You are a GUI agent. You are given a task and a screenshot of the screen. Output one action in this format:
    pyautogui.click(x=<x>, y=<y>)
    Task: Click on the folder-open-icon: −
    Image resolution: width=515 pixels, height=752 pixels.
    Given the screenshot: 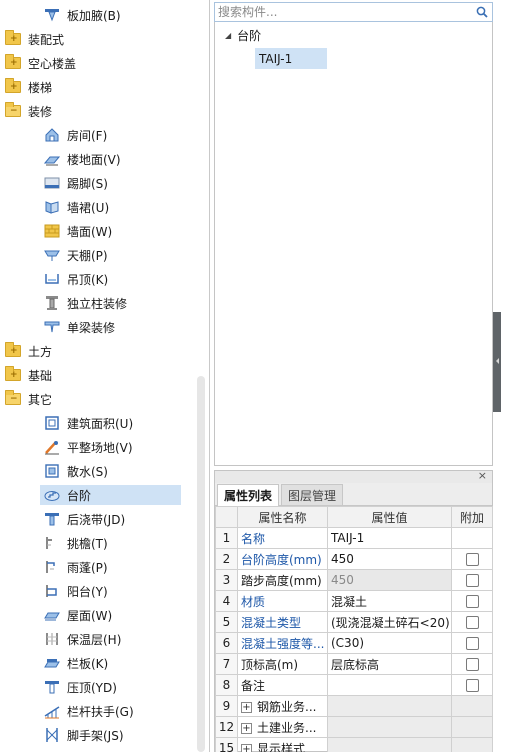 What is the action you would take?
    pyautogui.click(x=13, y=399)
    